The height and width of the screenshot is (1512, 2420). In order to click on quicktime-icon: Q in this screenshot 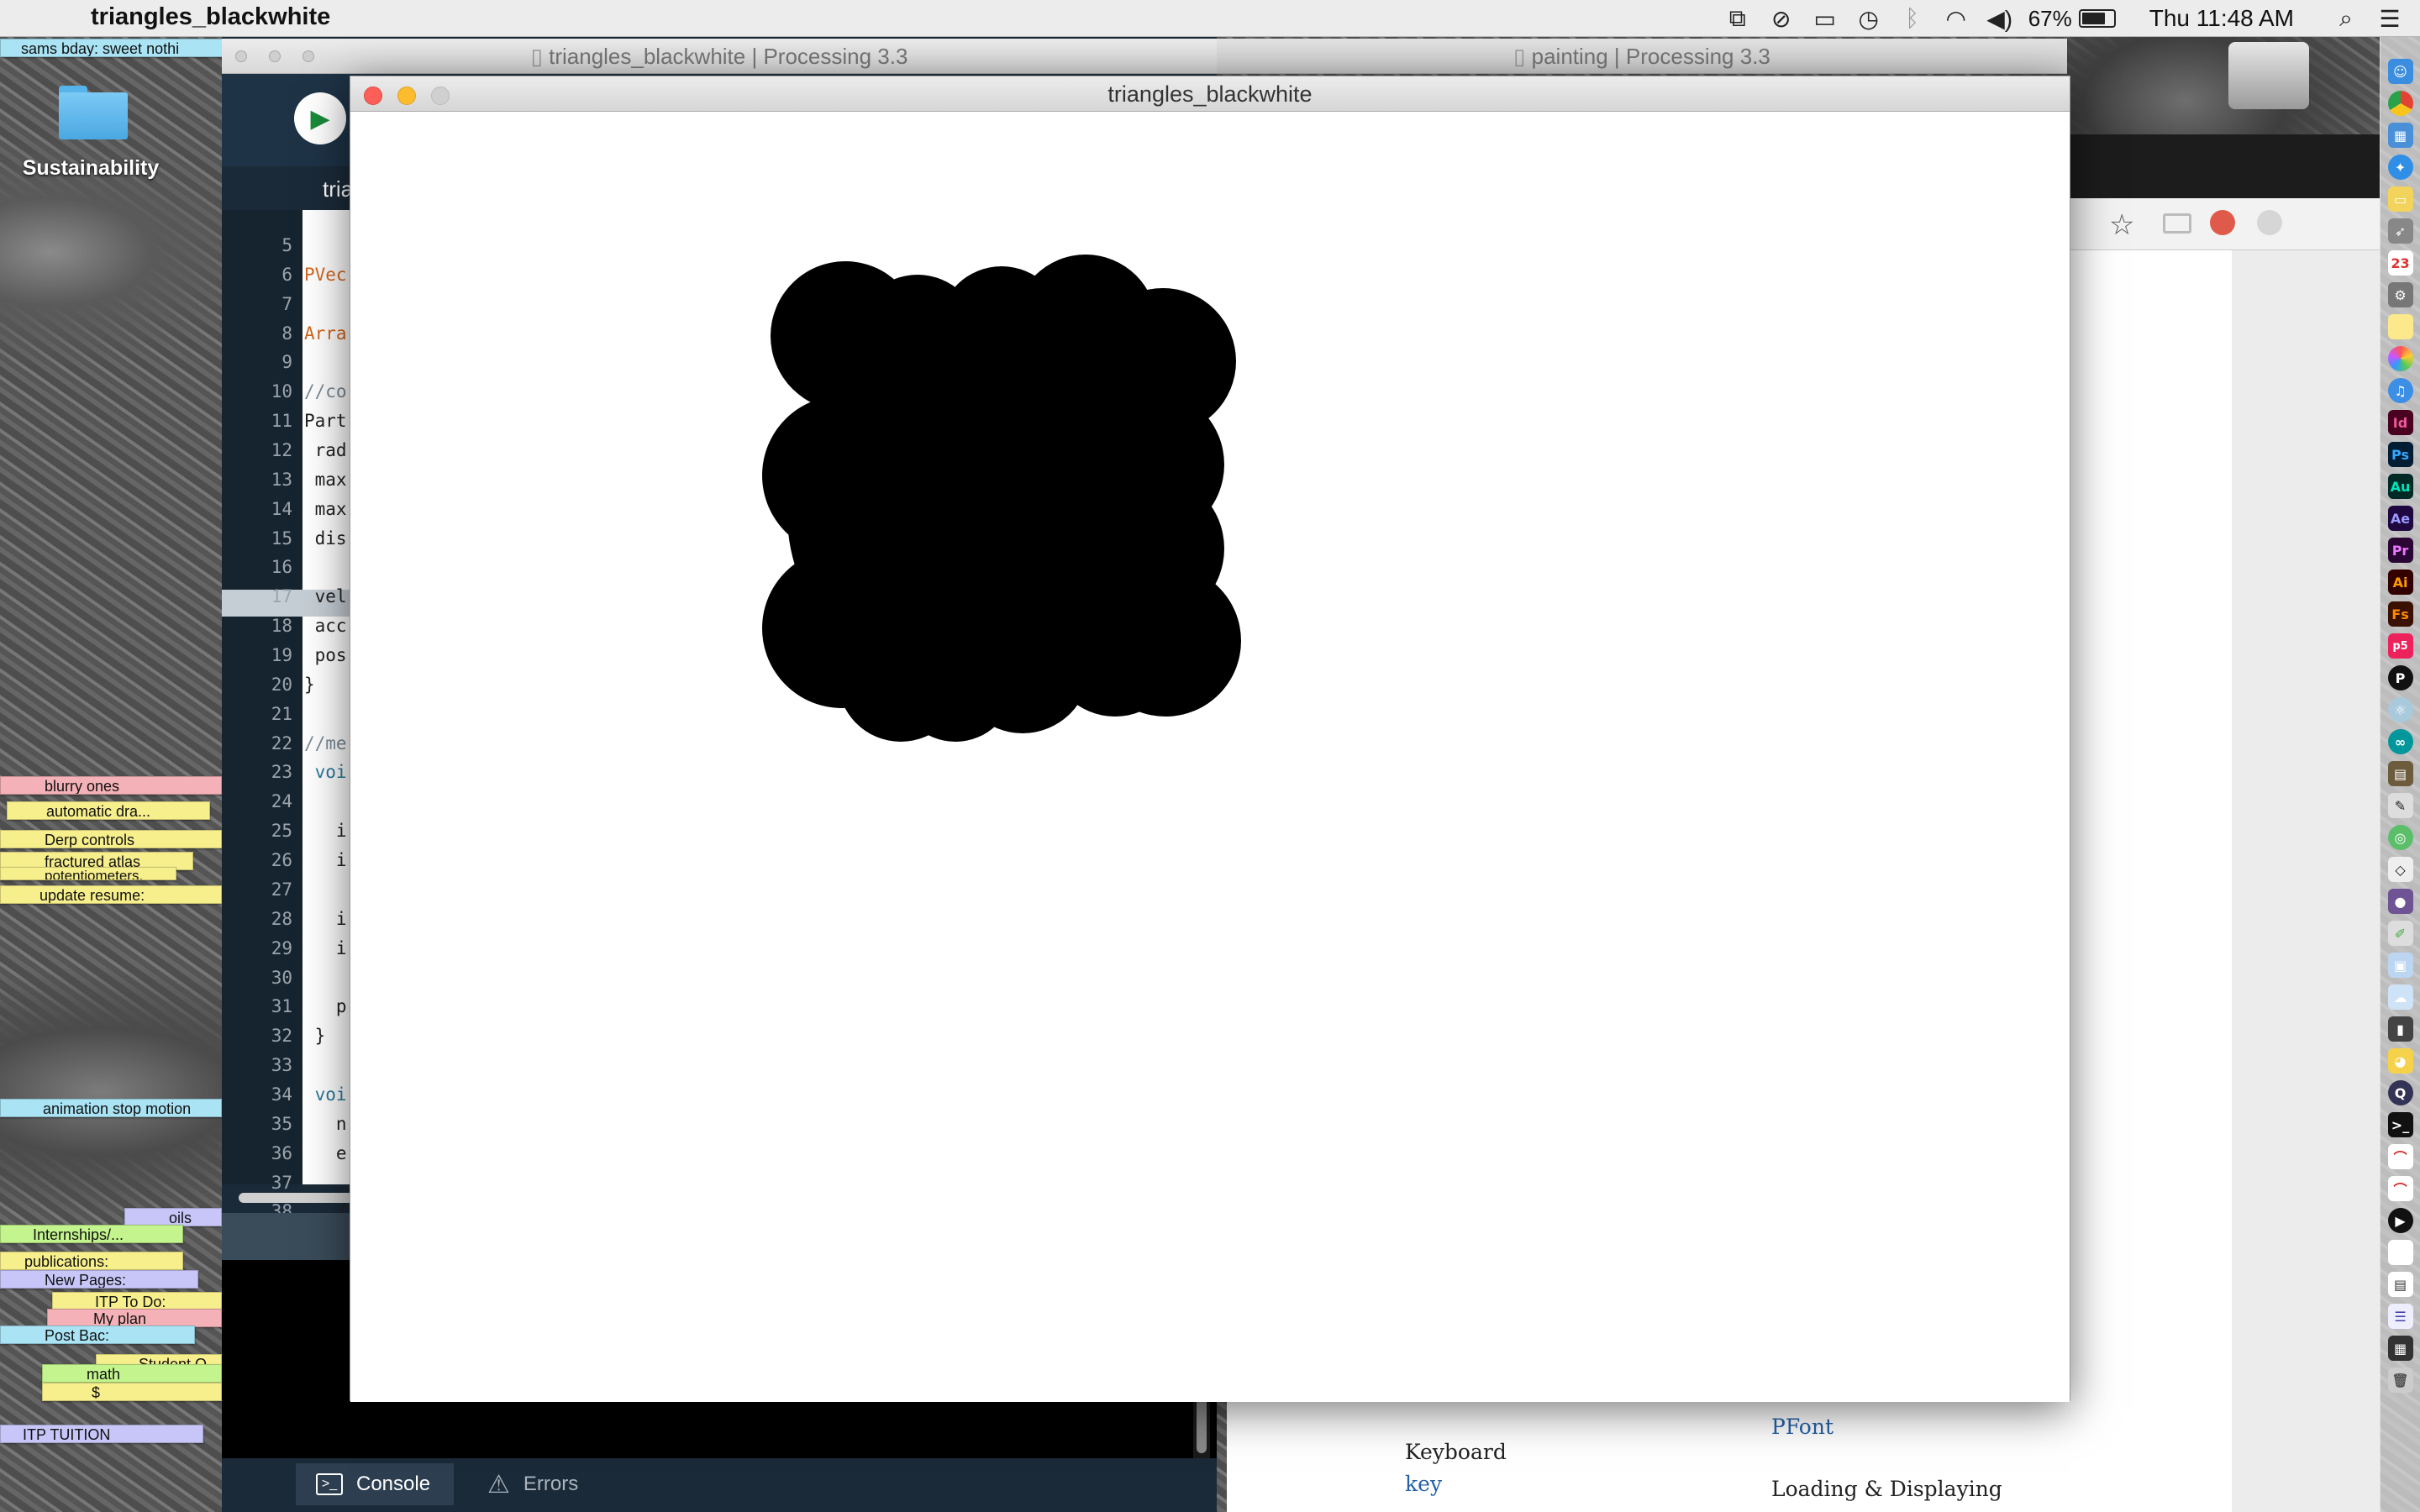, I will do `click(2400, 1092)`.